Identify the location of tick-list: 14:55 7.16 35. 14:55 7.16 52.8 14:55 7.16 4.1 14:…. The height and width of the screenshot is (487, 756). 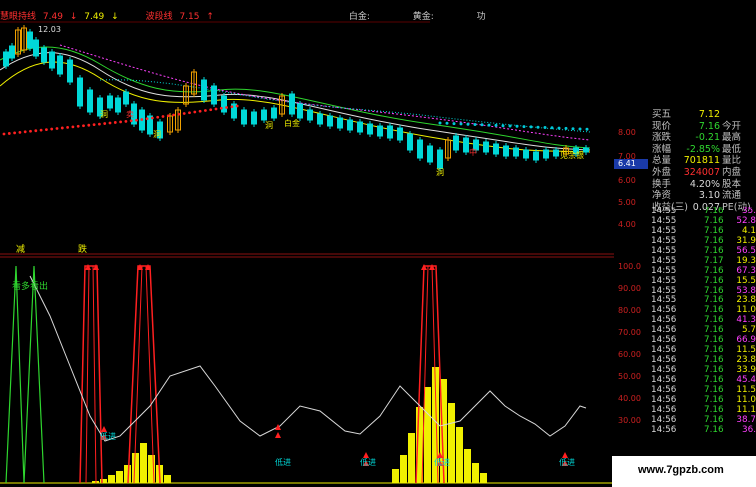
(702, 322).